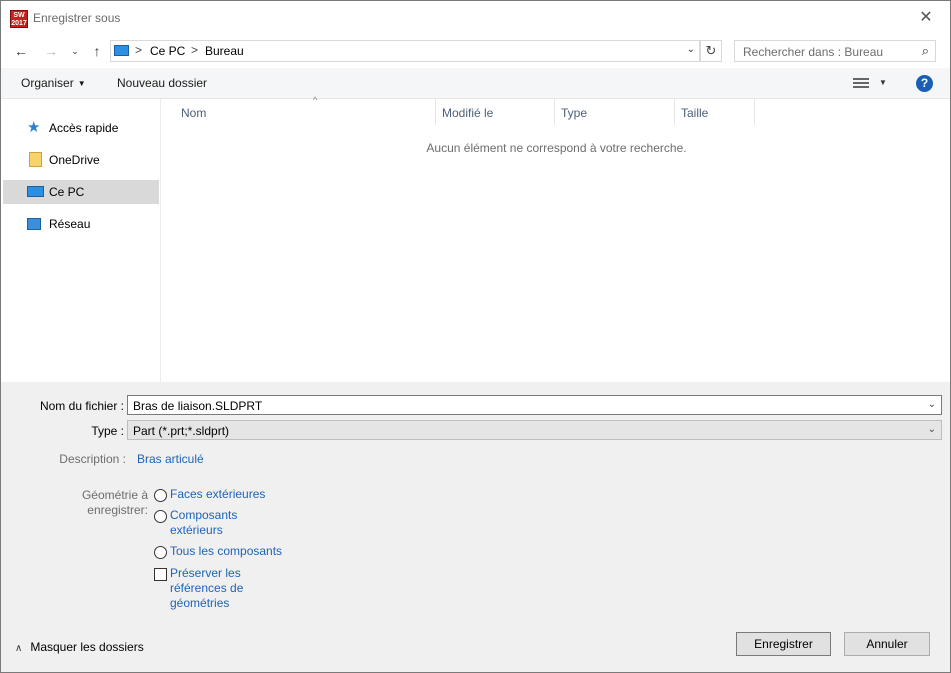 This screenshot has width=951, height=673. I want to click on geometry-label-line1: Géométrie à, so click(114, 495).